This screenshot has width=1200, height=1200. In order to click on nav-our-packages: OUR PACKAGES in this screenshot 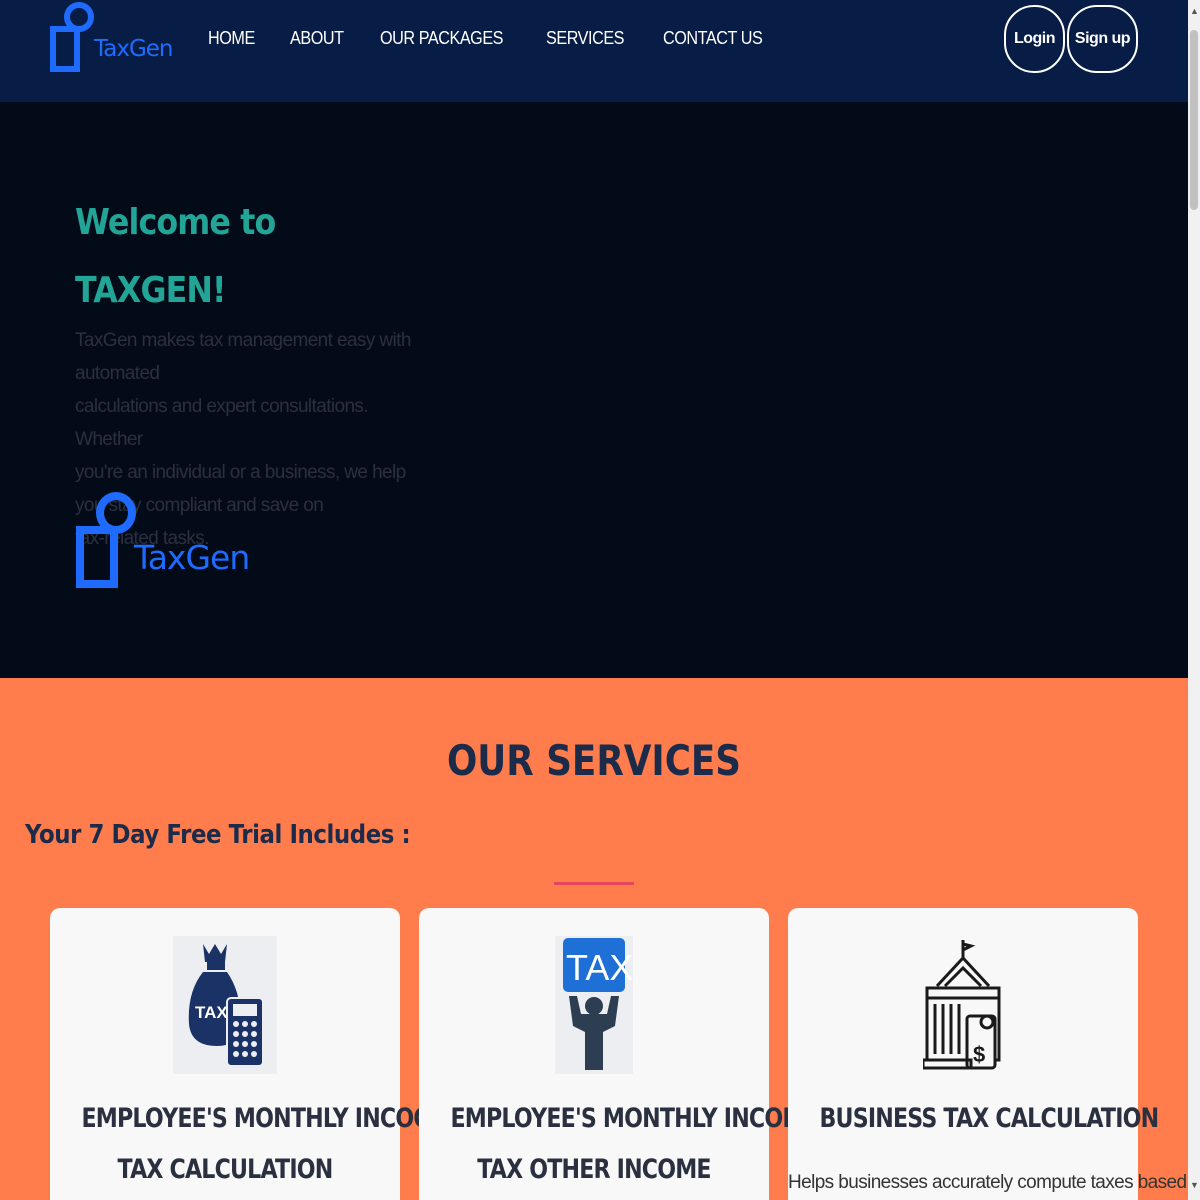, I will do `click(441, 38)`.